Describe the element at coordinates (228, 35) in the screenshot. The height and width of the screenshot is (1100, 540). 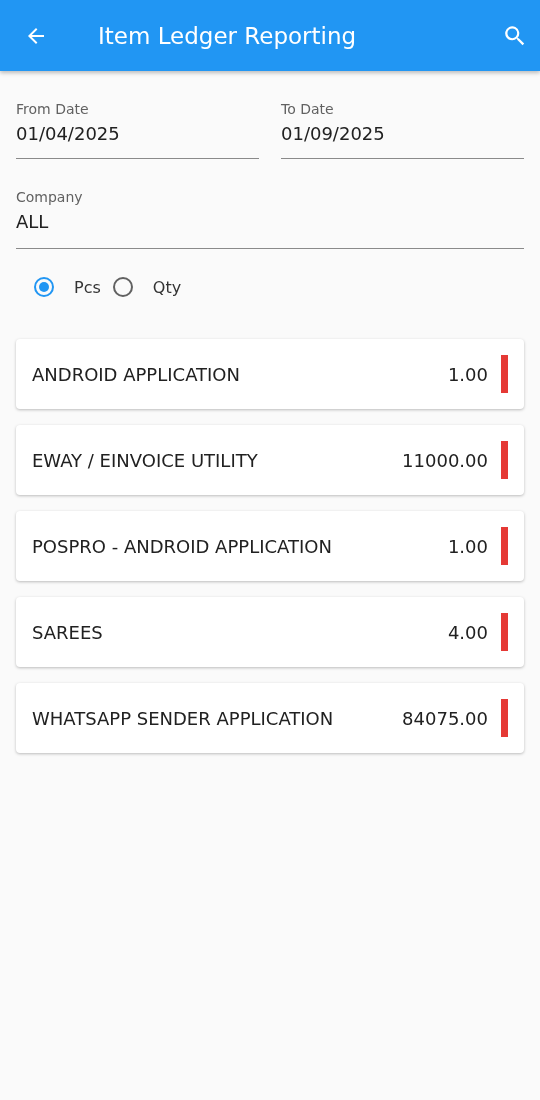
I see `screen-title: Item Ledger Reporting` at that location.